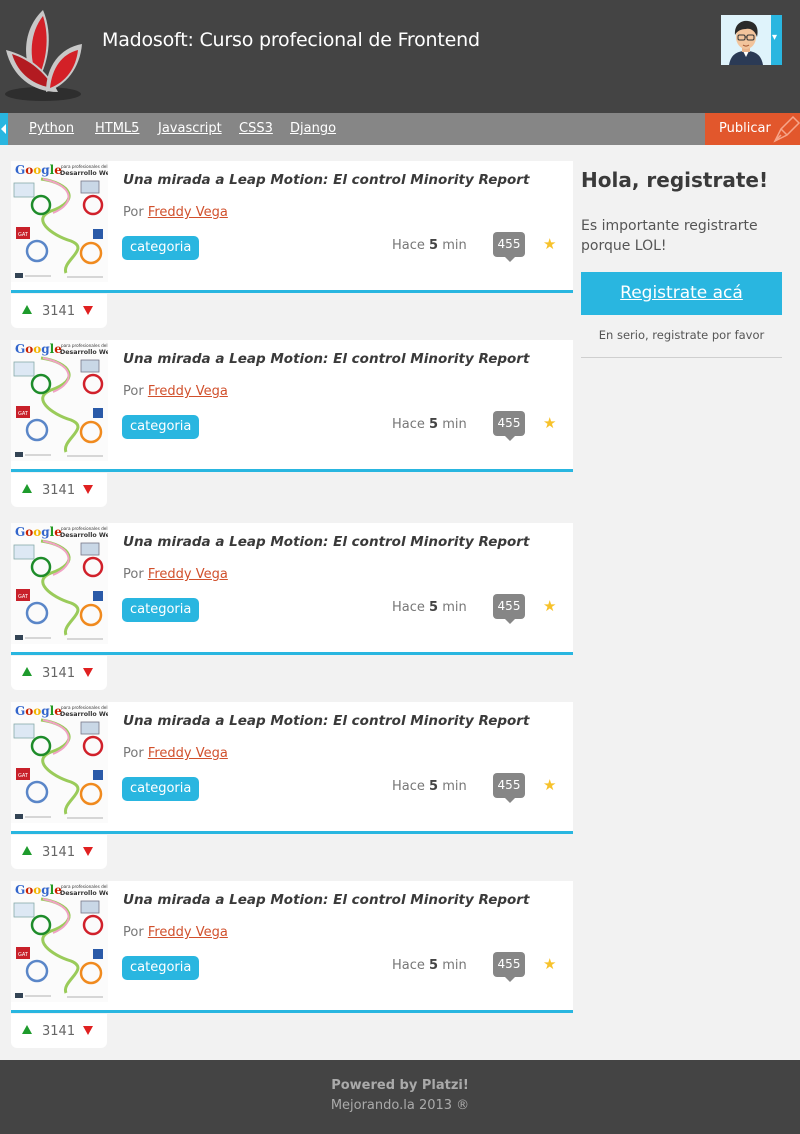 This screenshot has height=1134, width=800. What do you see at coordinates (4, 129) in the screenshot?
I see `chevron-left-icon` at bounding box center [4, 129].